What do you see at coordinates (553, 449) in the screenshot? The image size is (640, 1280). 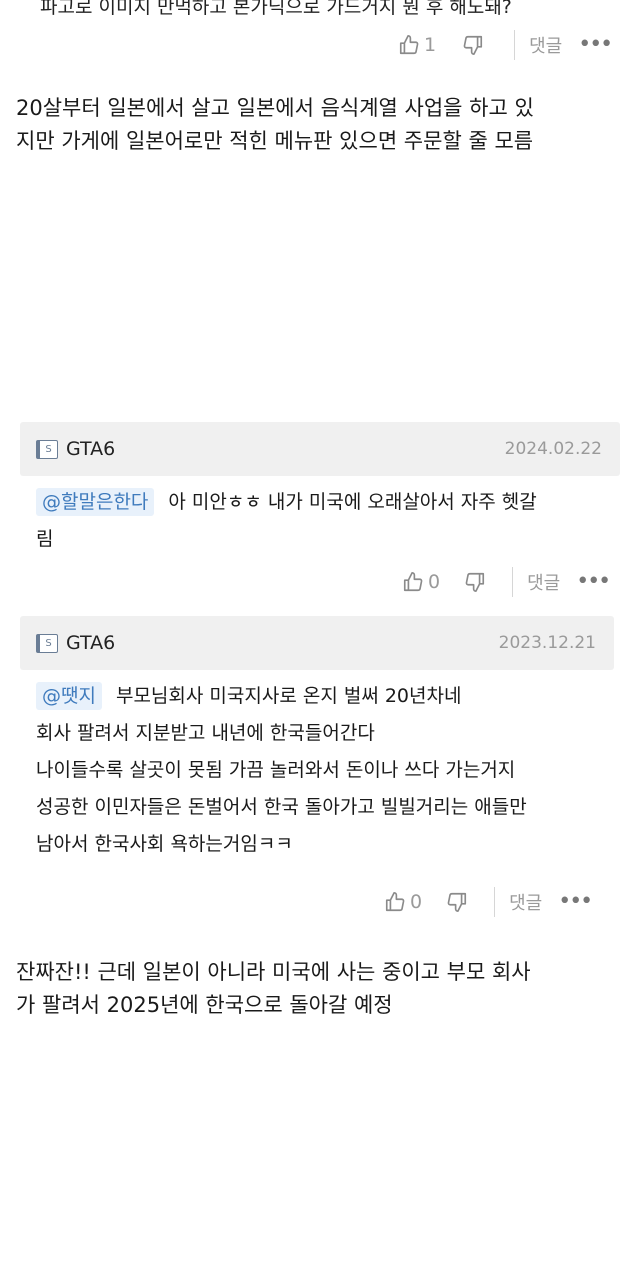 I see `comment-date: 2024.02.22` at bounding box center [553, 449].